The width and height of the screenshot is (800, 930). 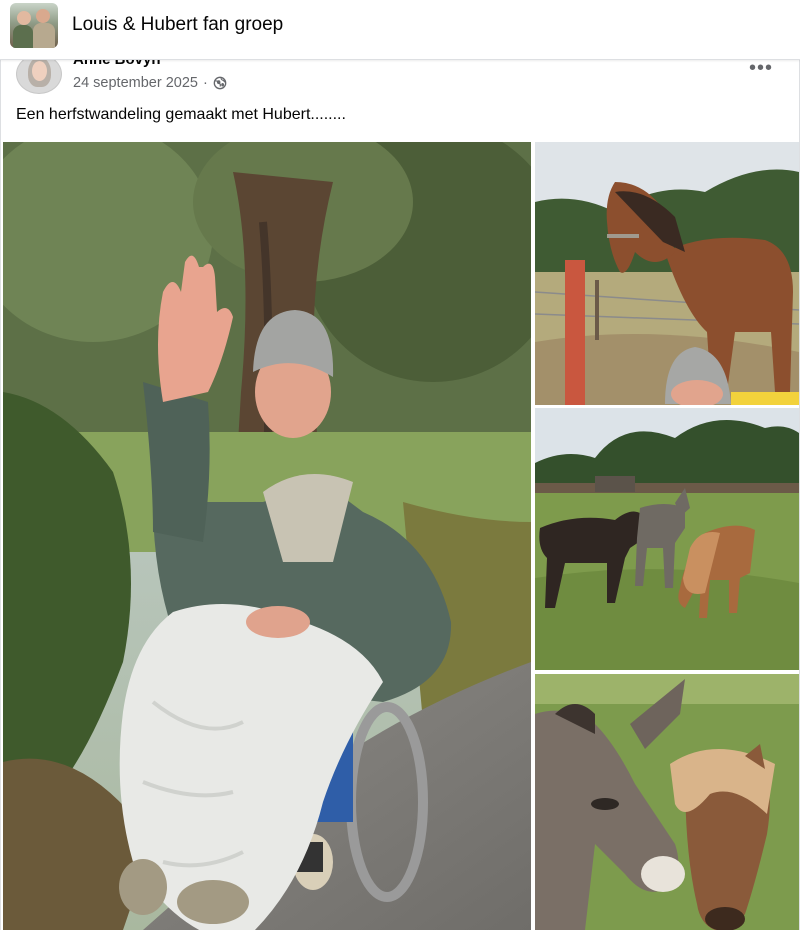 What do you see at coordinates (34, 25) in the screenshot?
I see `group-avatar` at bounding box center [34, 25].